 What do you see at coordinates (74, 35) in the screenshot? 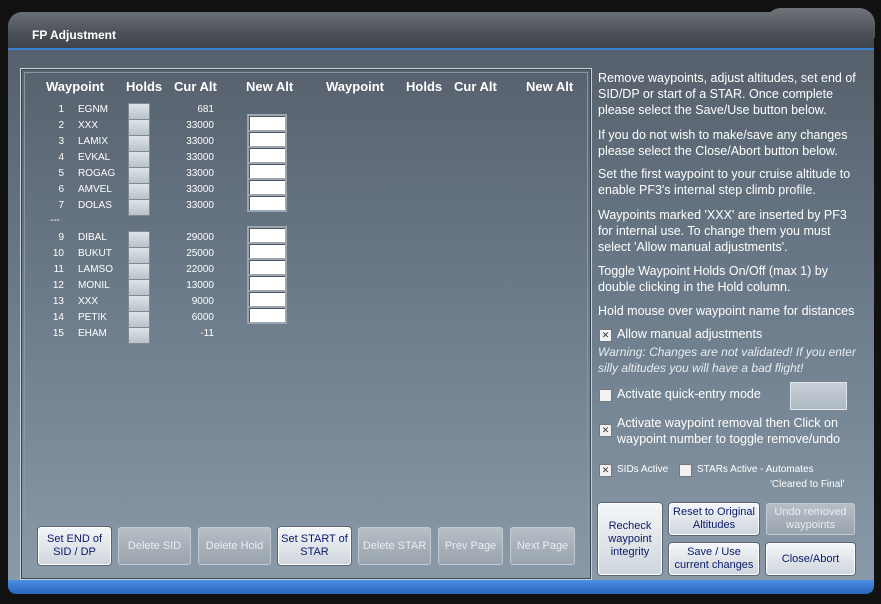
I see `window-title: FP Adjustment` at bounding box center [74, 35].